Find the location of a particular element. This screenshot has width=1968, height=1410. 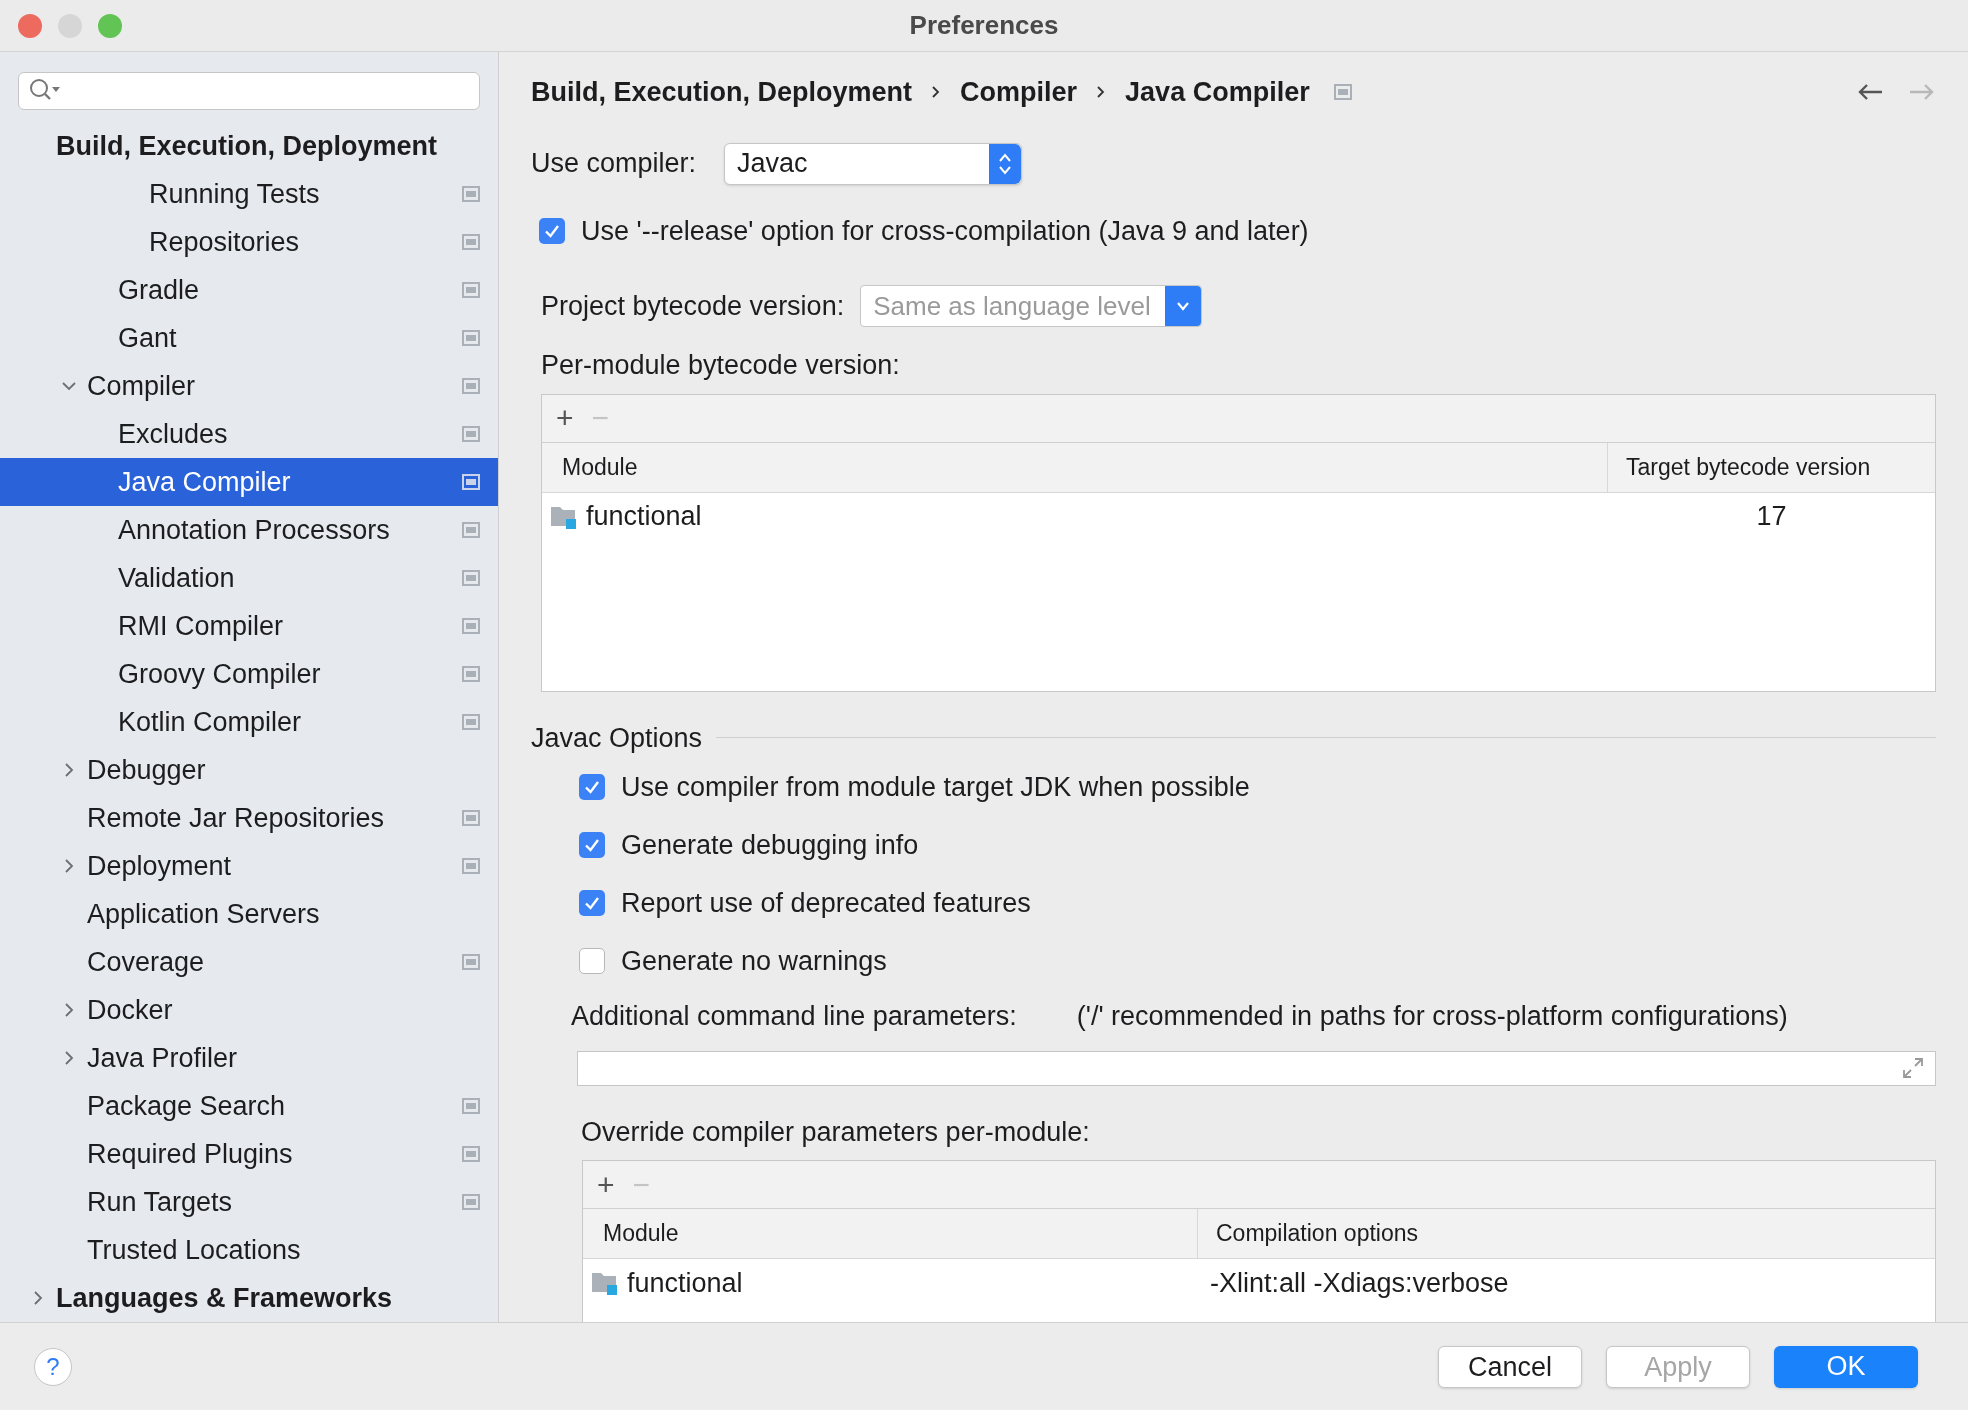

tree-item: Kotlin Compiler is located at coordinates (249, 722).